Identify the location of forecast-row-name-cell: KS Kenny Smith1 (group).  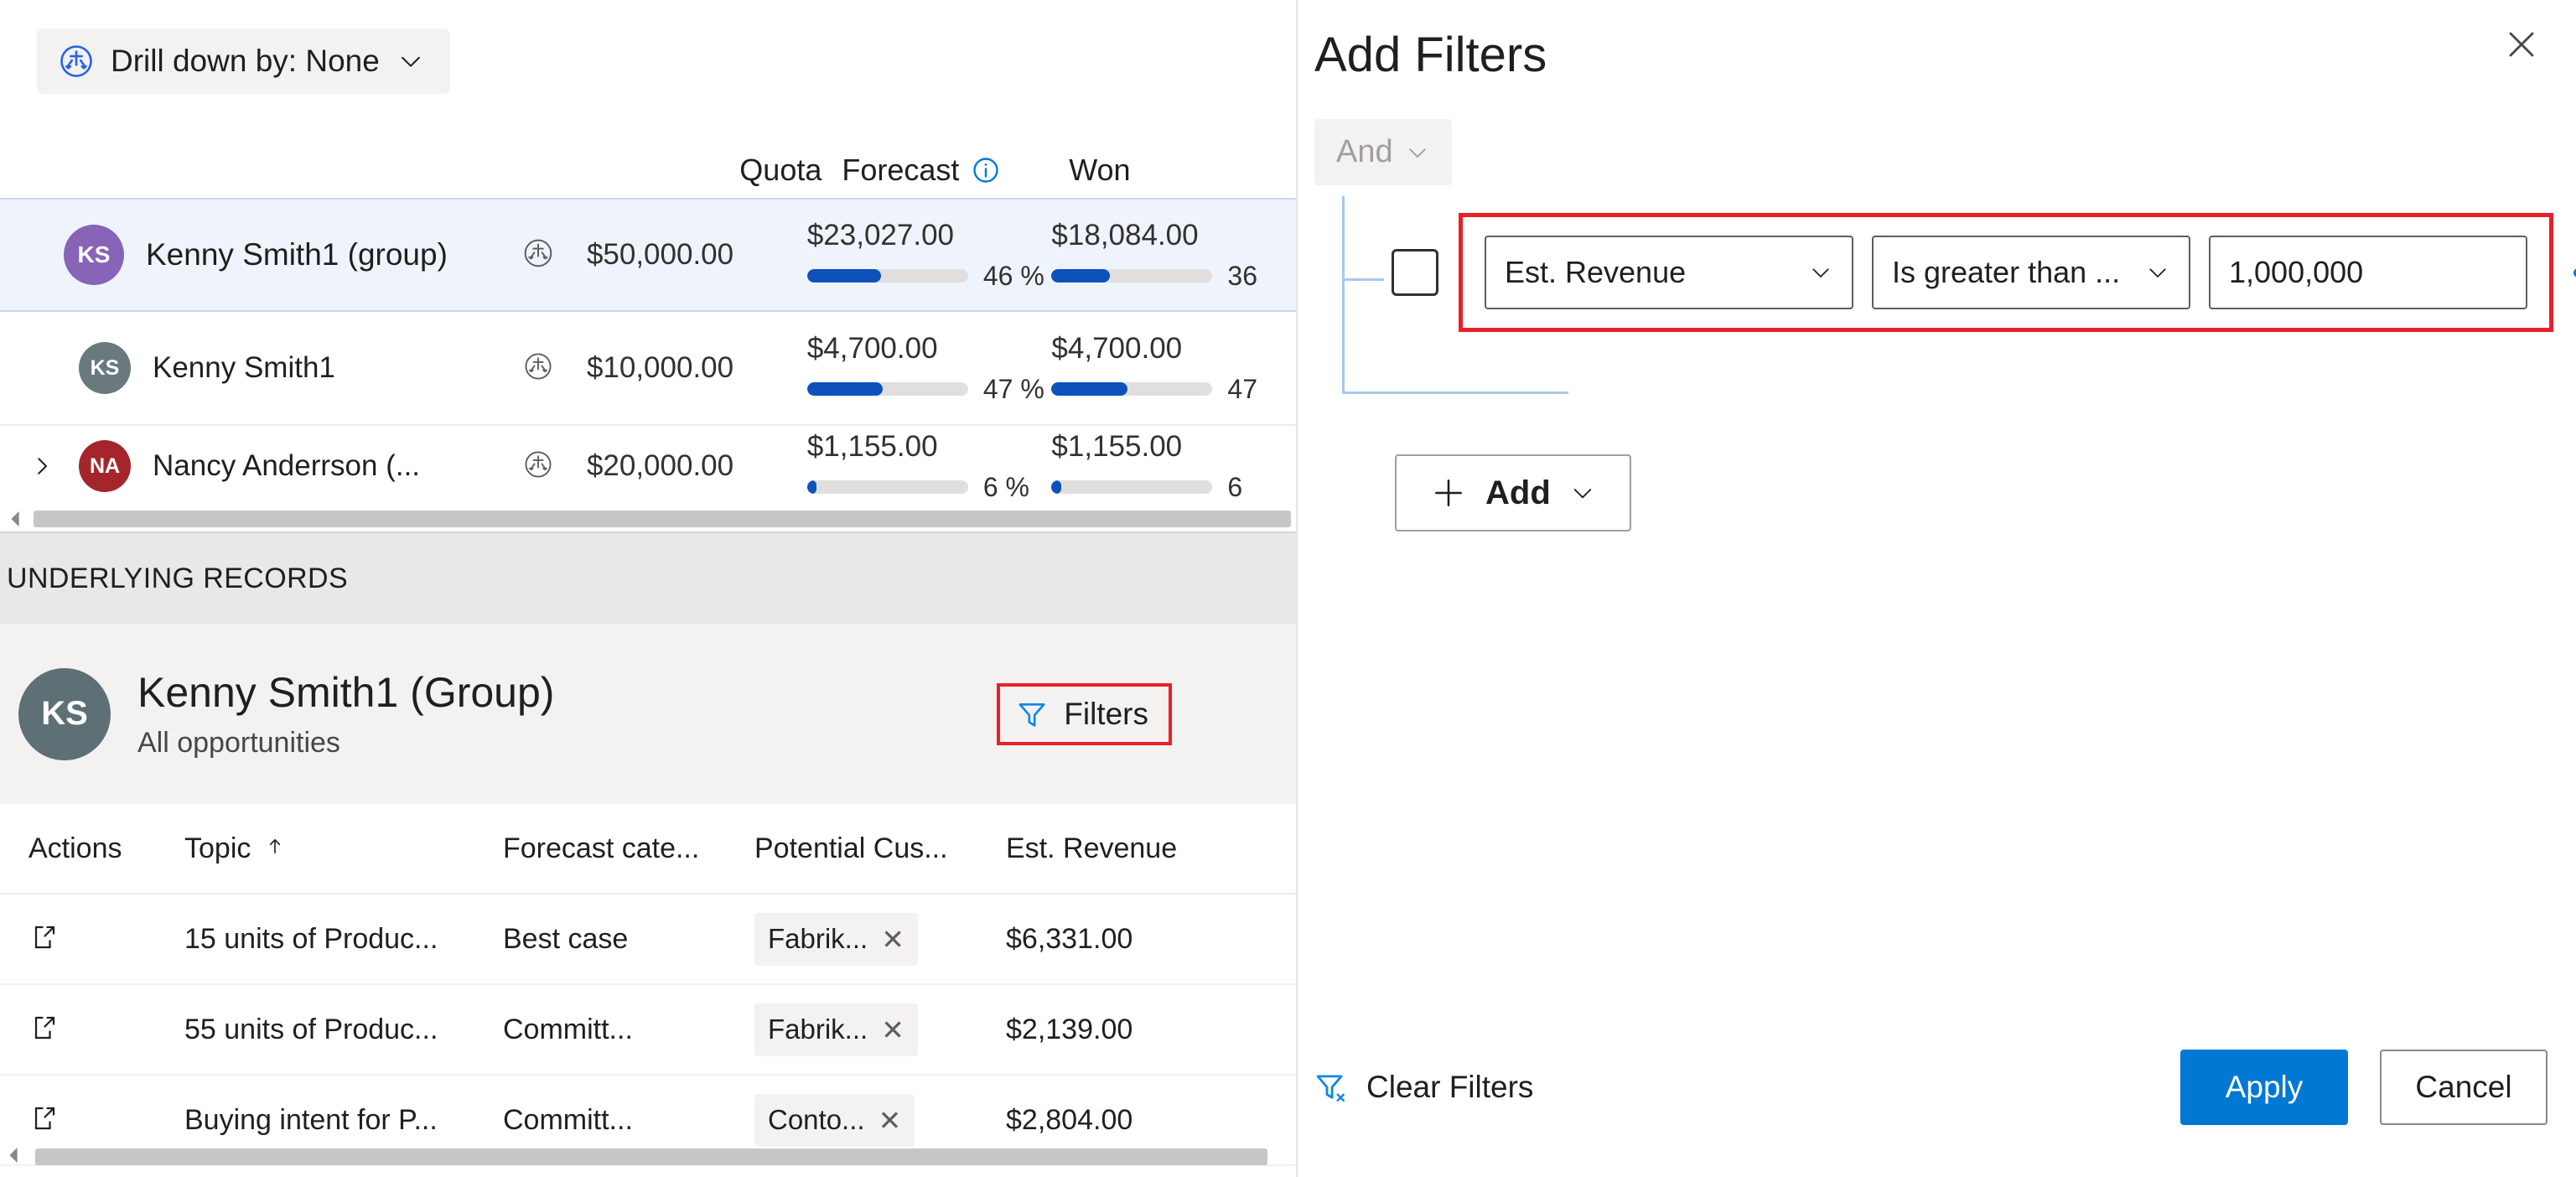
(244, 255).